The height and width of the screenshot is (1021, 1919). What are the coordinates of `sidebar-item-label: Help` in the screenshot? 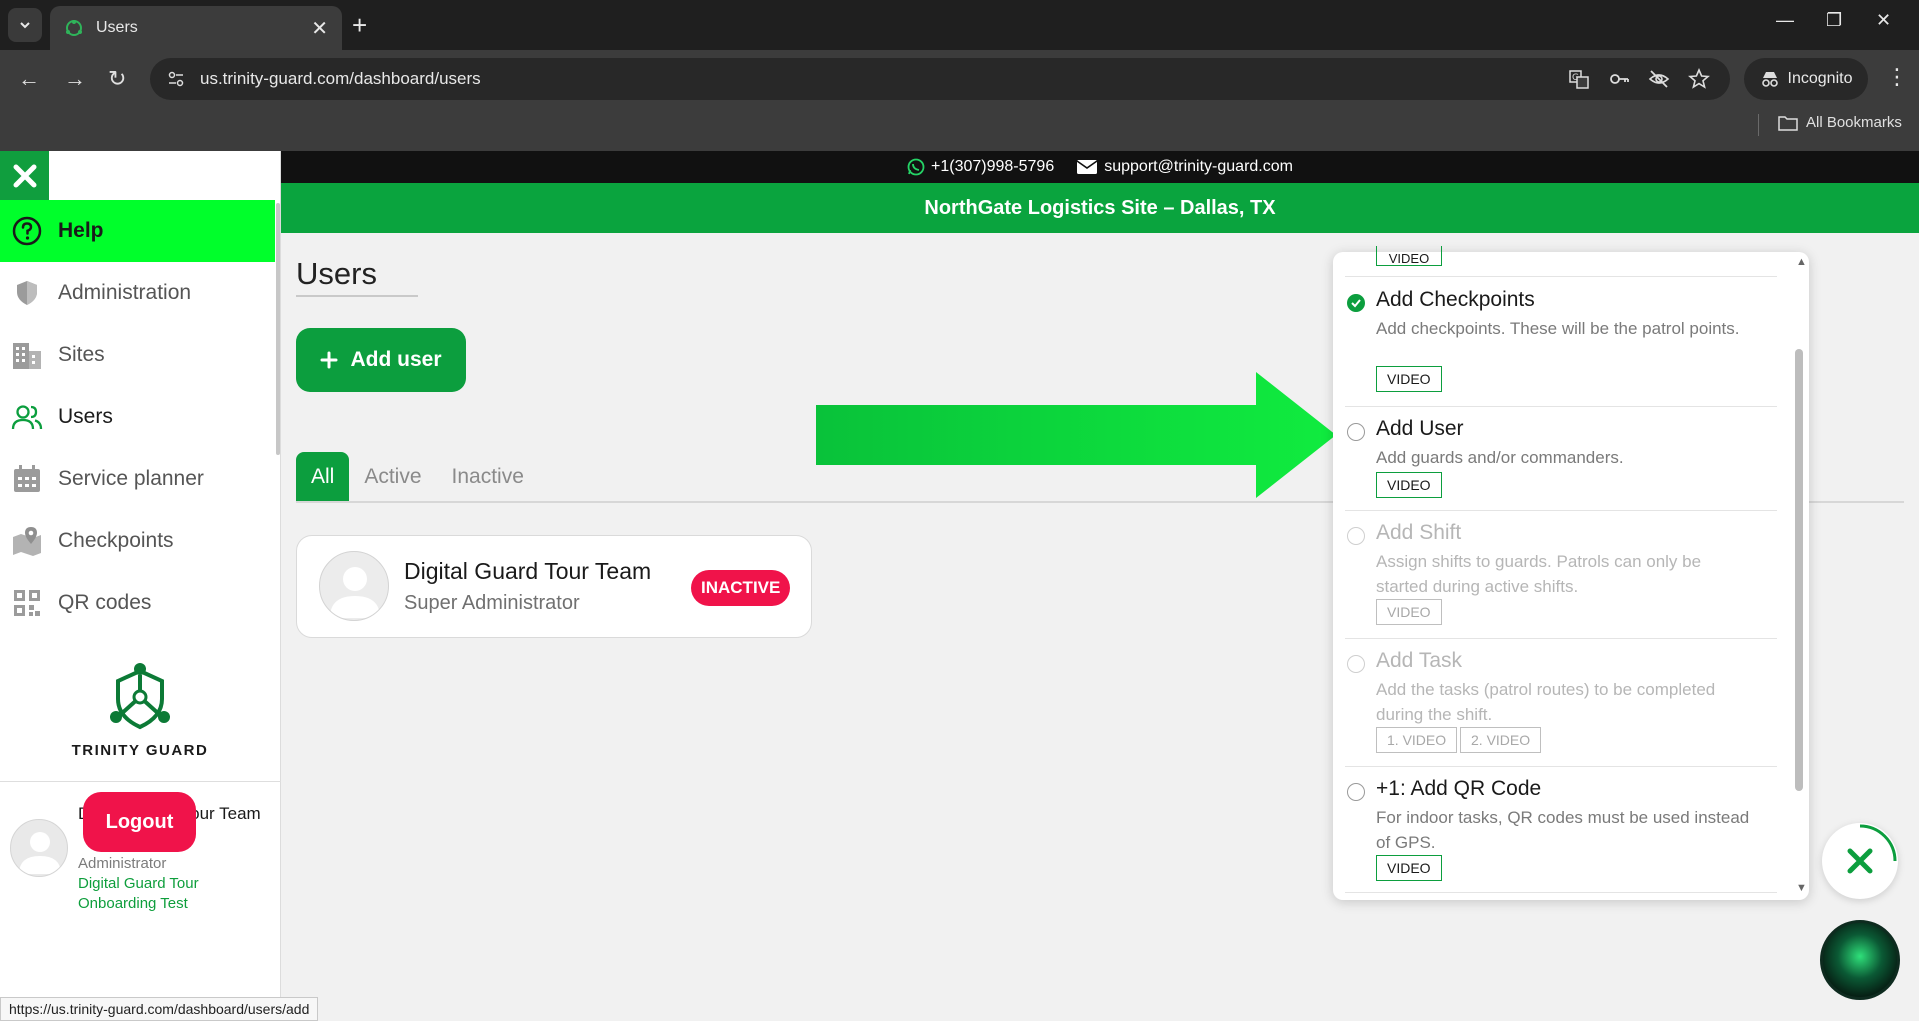 It's located at (81, 230).